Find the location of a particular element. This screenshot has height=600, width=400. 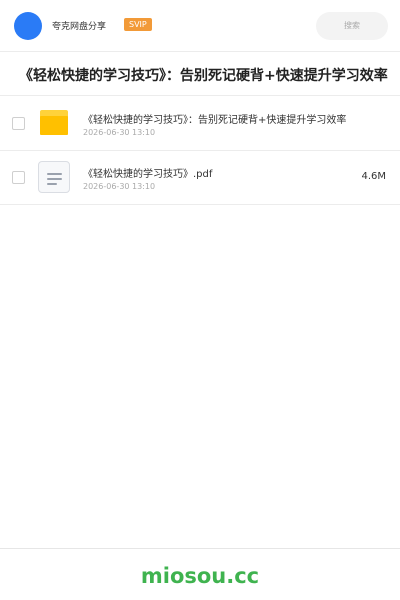

title-bar: 《轻松快捷的学习技巧》：告别死记硬背+快速提升学习效率 is located at coordinates (200, 74).